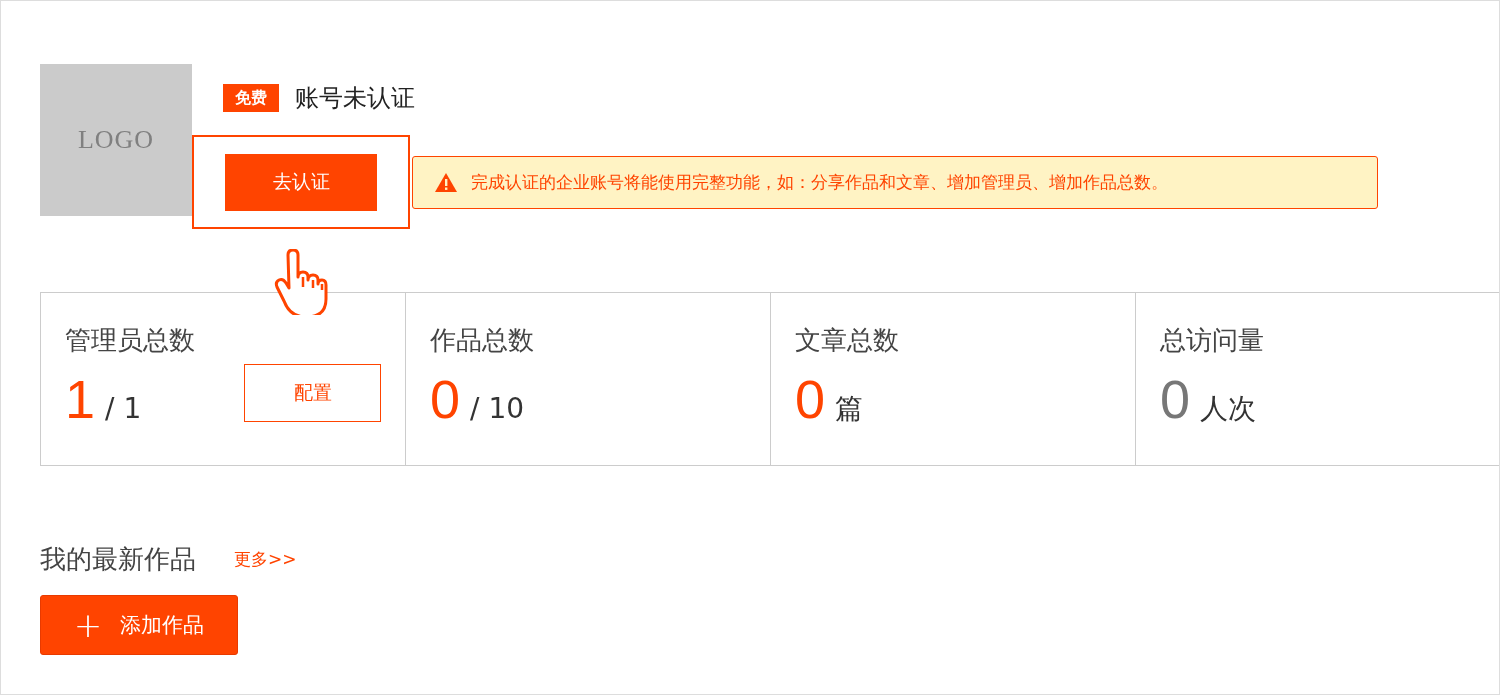 The width and height of the screenshot is (1500, 695). What do you see at coordinates (847, 340) in the screenshot?
I see `stat-label: 文章总数` at bounding box center [847, 340].